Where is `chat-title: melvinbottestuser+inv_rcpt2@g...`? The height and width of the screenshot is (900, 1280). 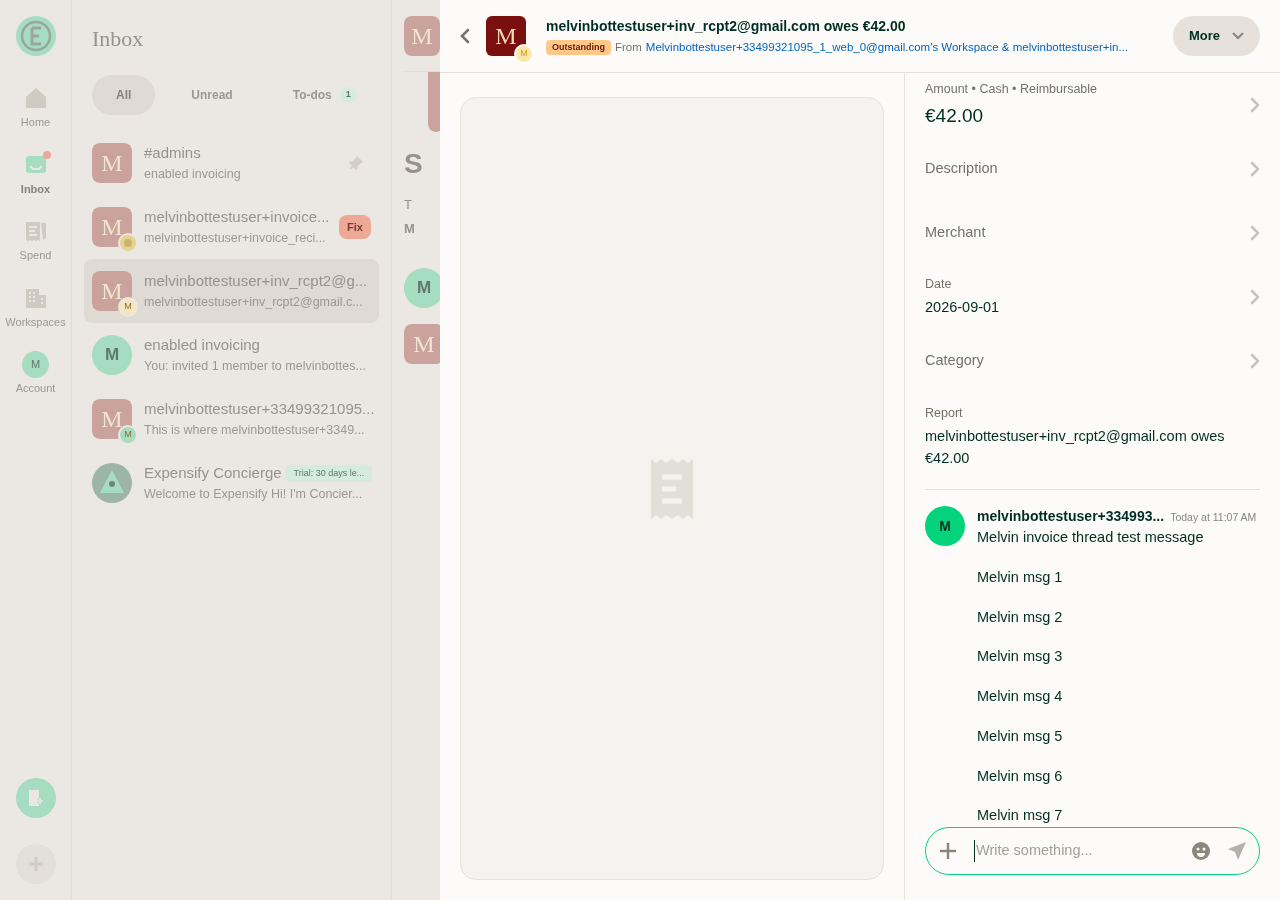
chat-title: melvinbottestuser+inv_rcpt2@g... is located at coordinates (256, 281).